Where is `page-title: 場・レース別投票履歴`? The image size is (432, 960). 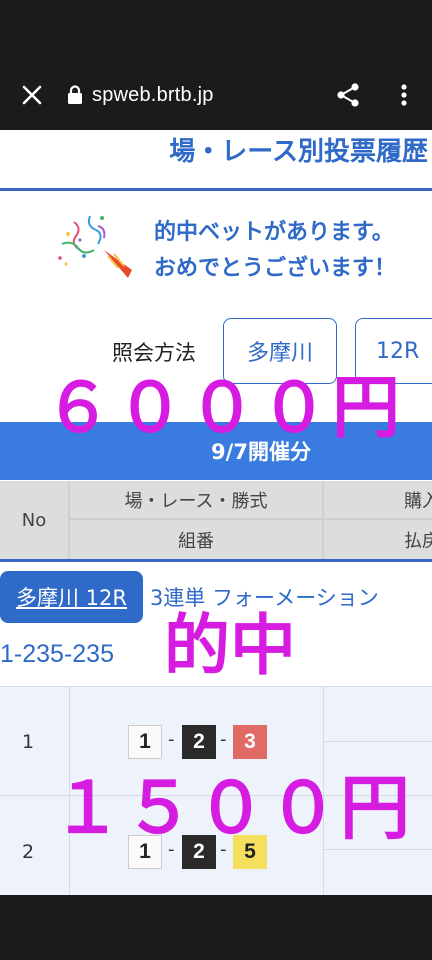 page-title: 場・レース別投票履歴 is located at coordinates (298, 152).